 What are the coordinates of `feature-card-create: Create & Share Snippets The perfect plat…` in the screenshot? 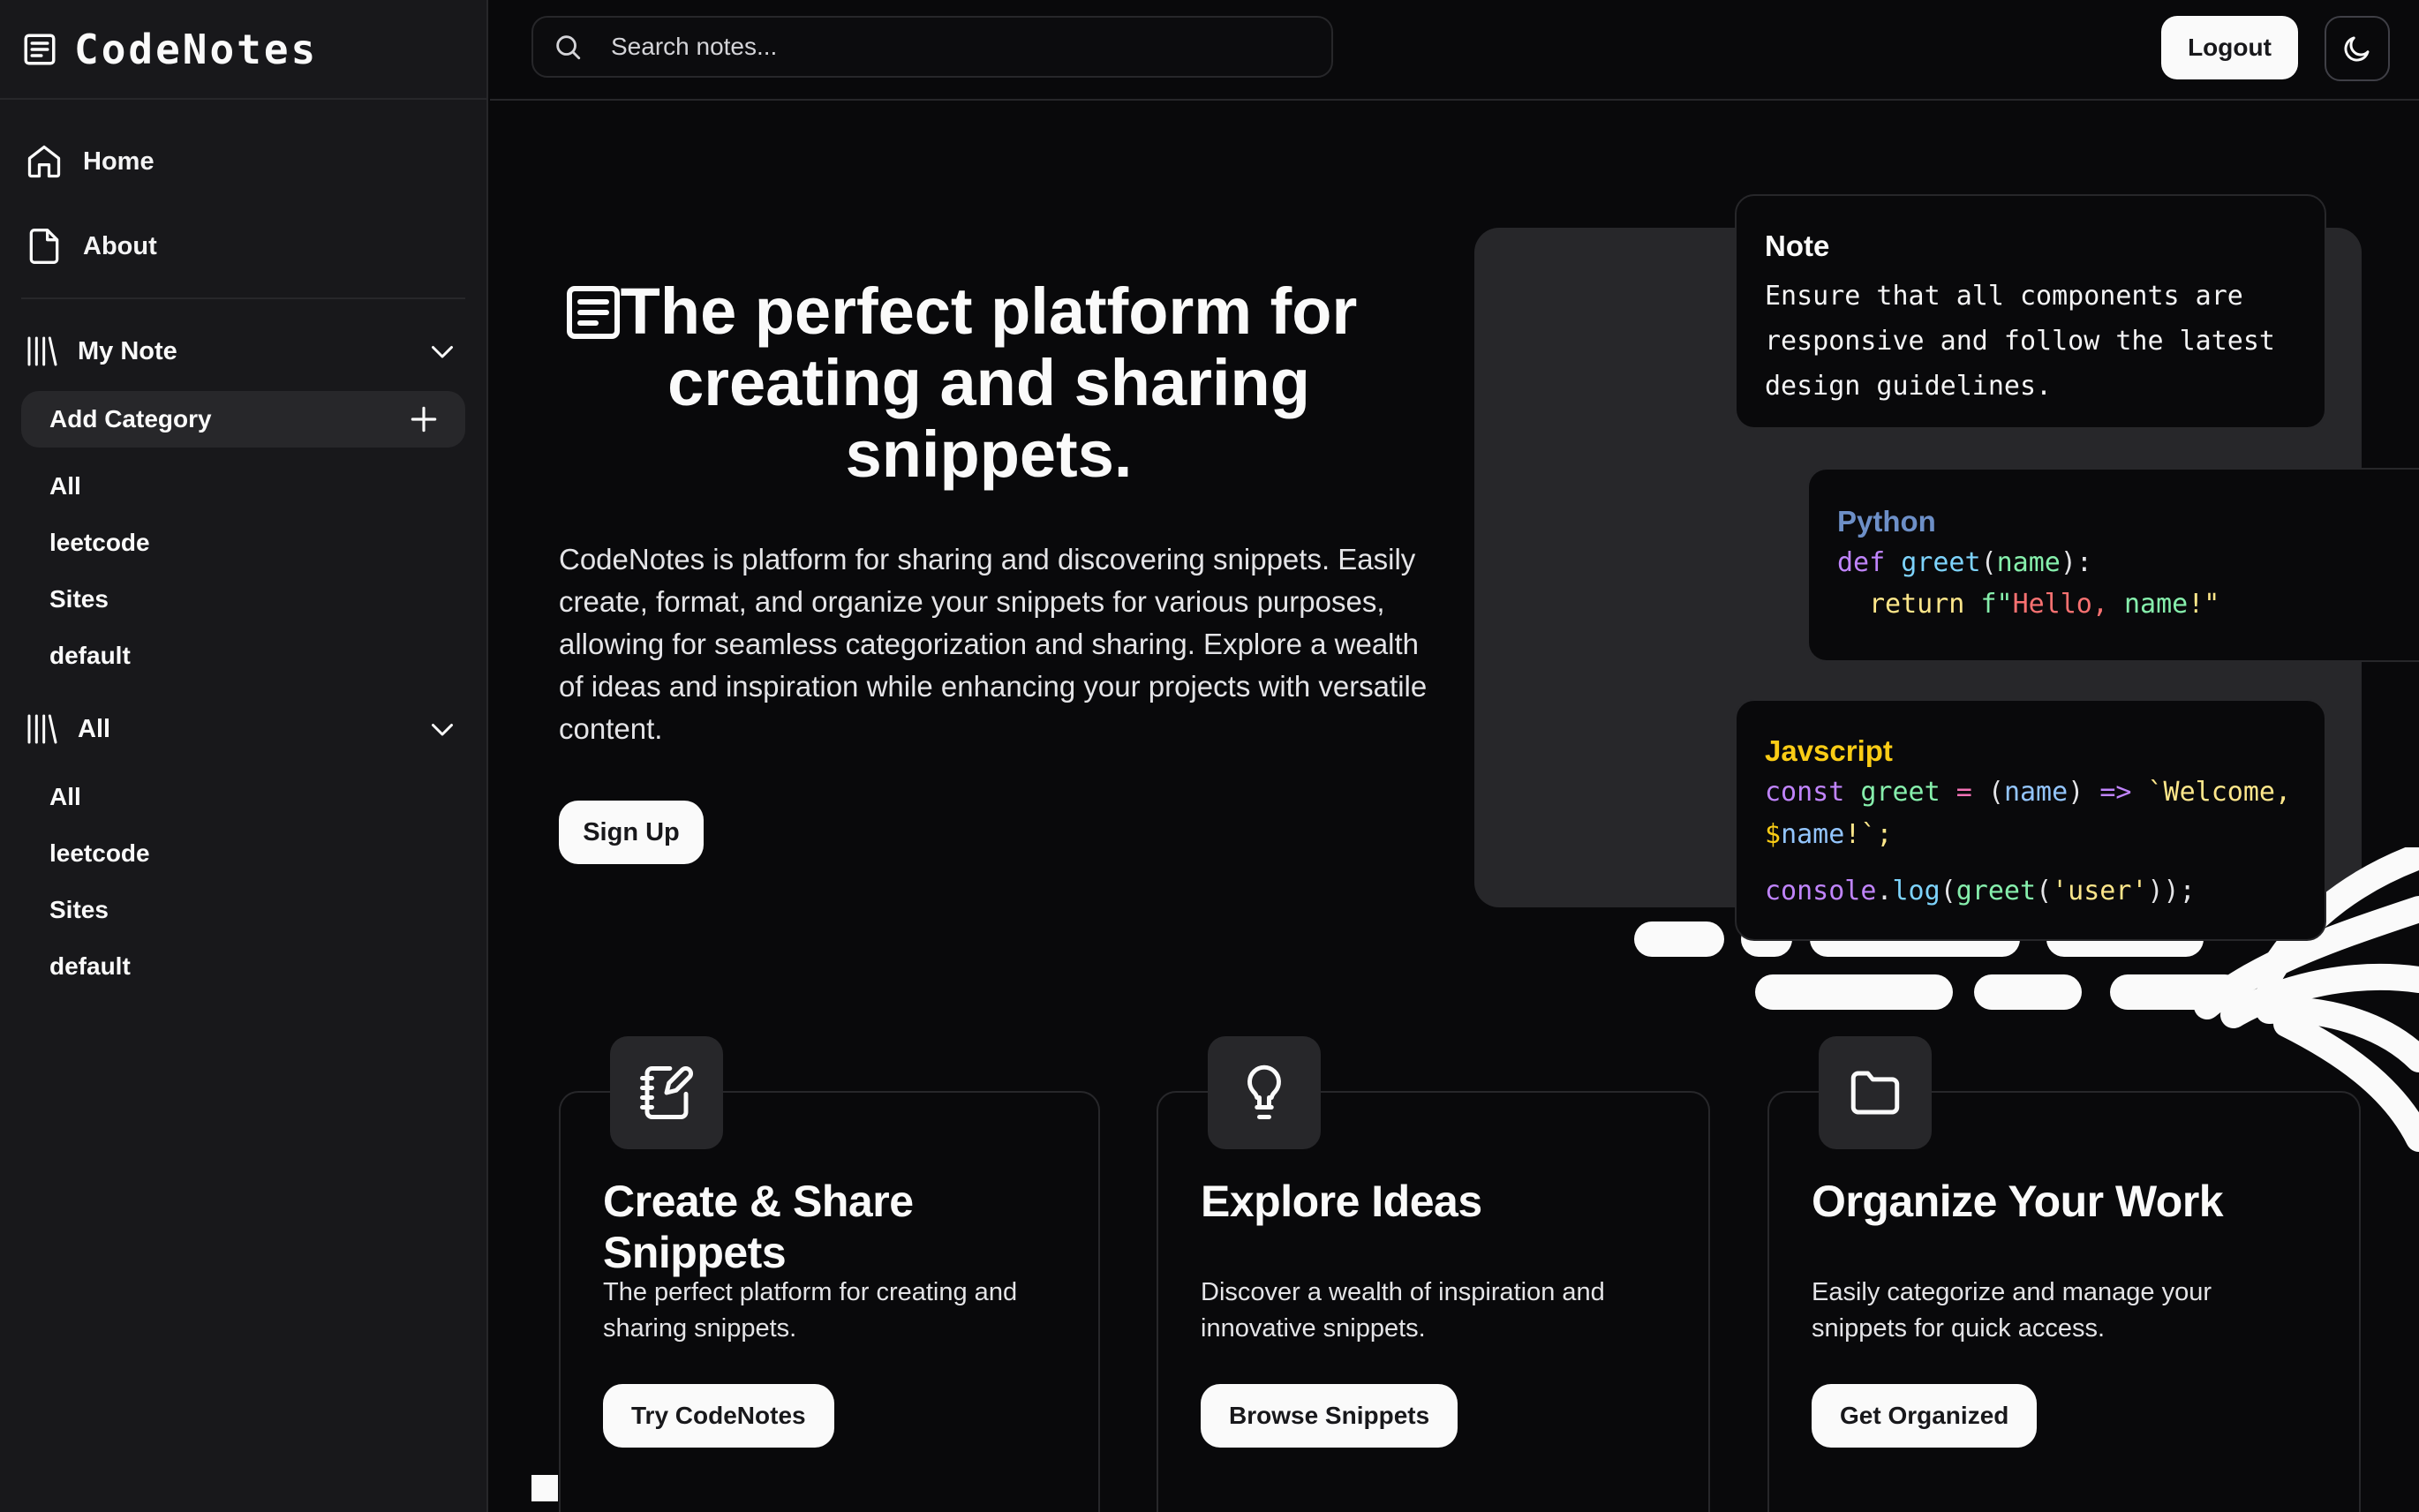 It's located at (829, 1274).